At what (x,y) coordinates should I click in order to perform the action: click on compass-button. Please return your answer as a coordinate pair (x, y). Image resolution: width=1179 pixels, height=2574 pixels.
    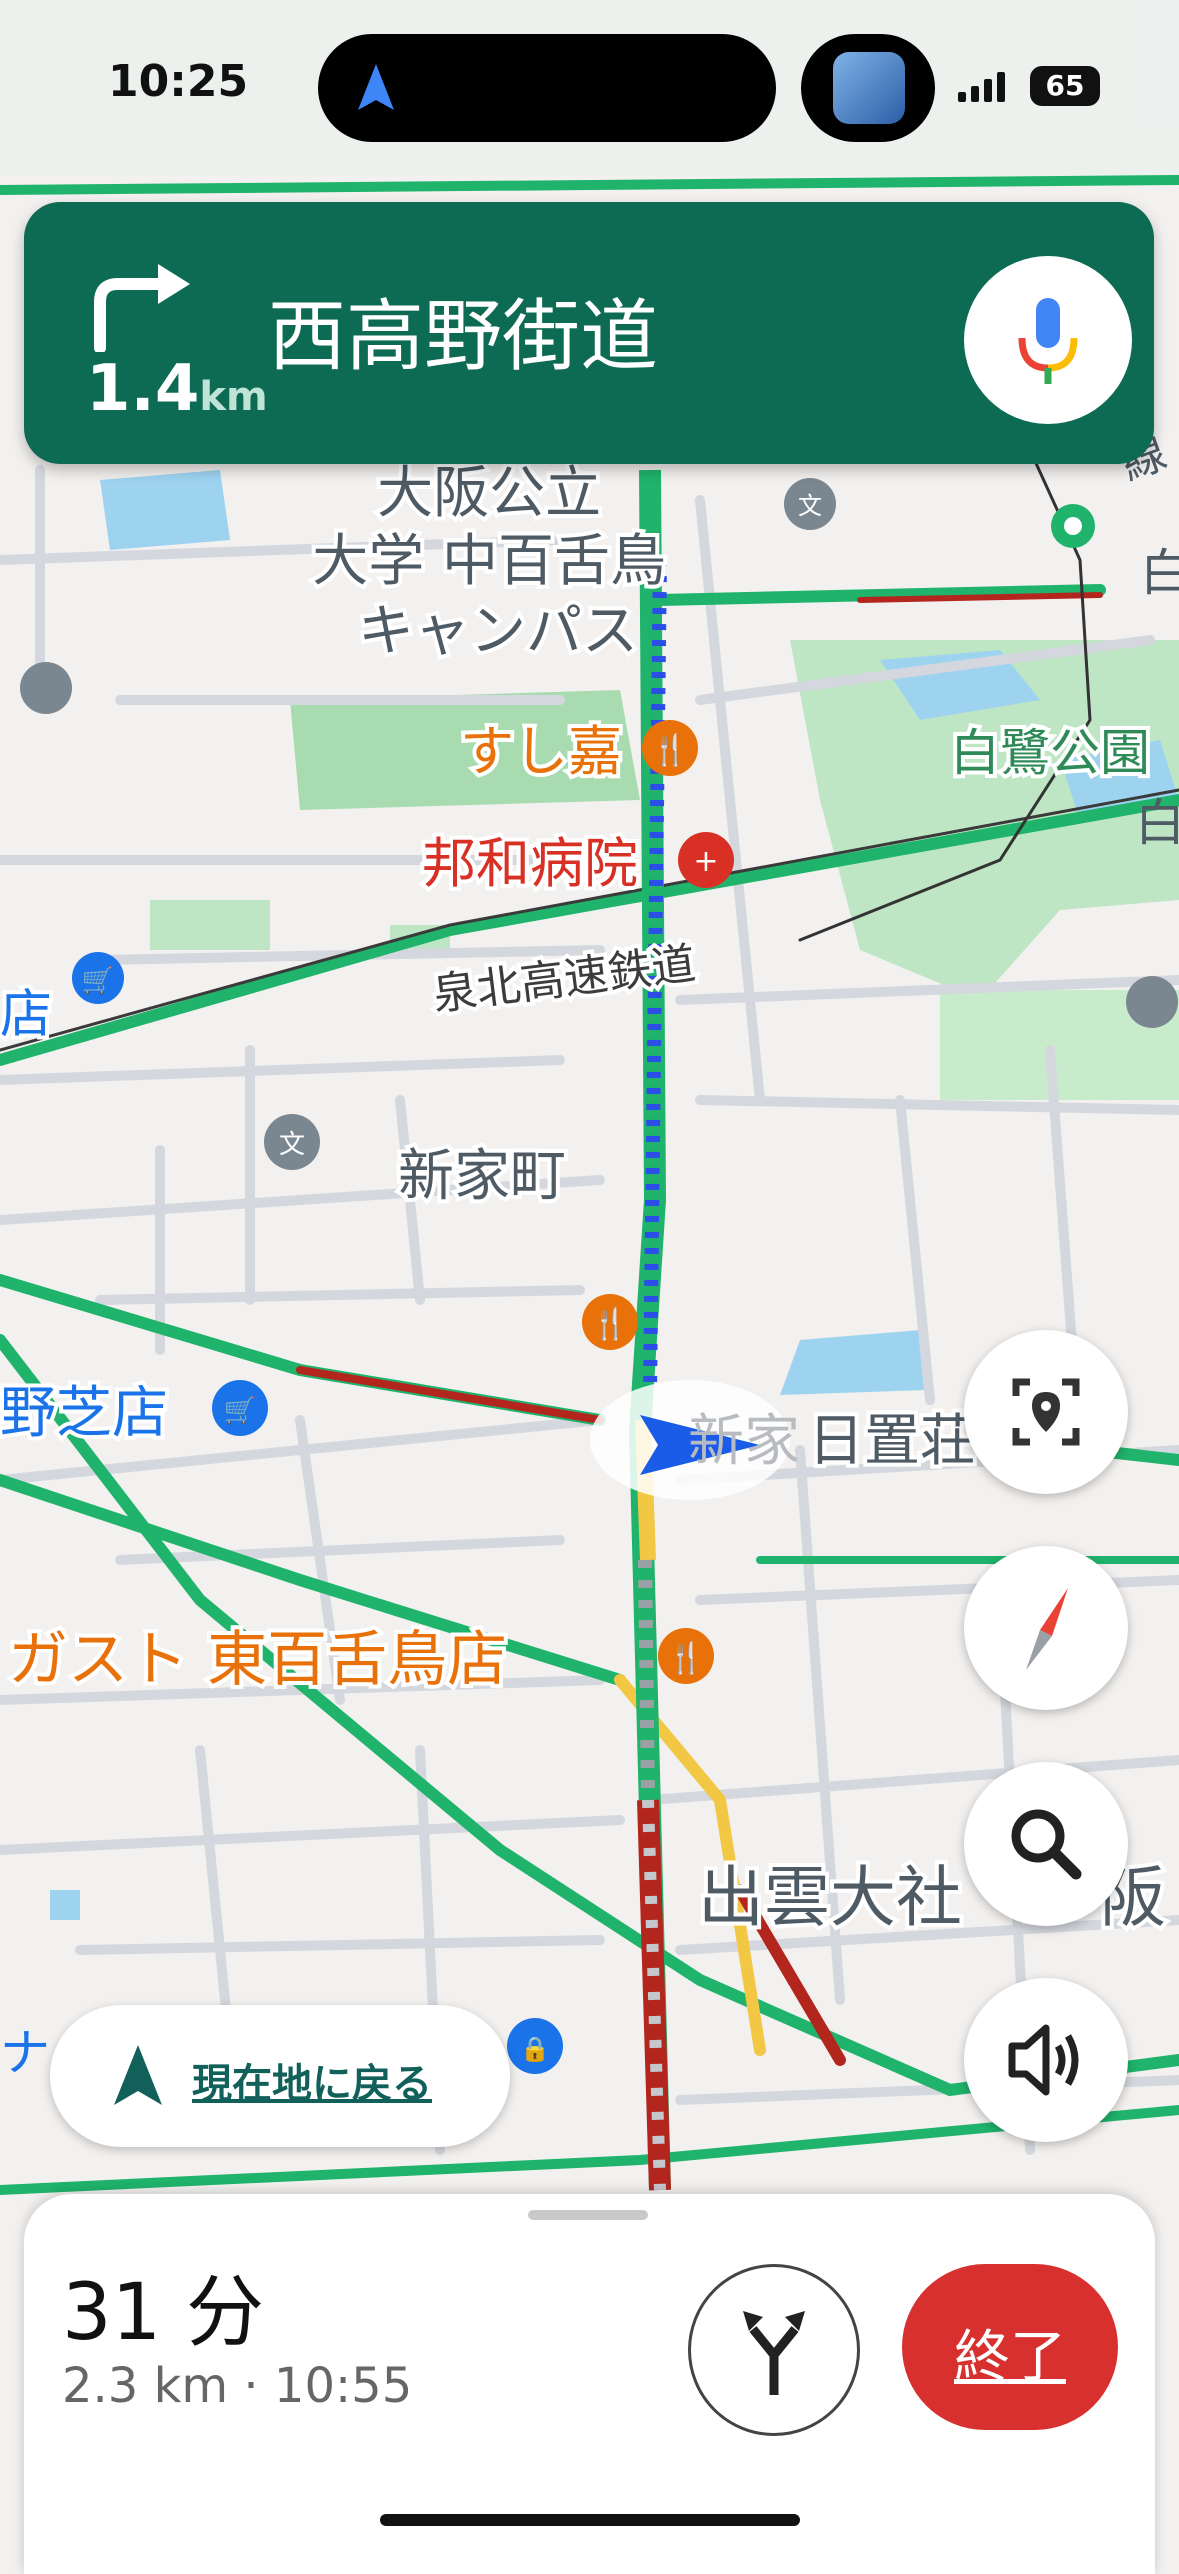
    Looking at the image, I should click on (1046, 1628).